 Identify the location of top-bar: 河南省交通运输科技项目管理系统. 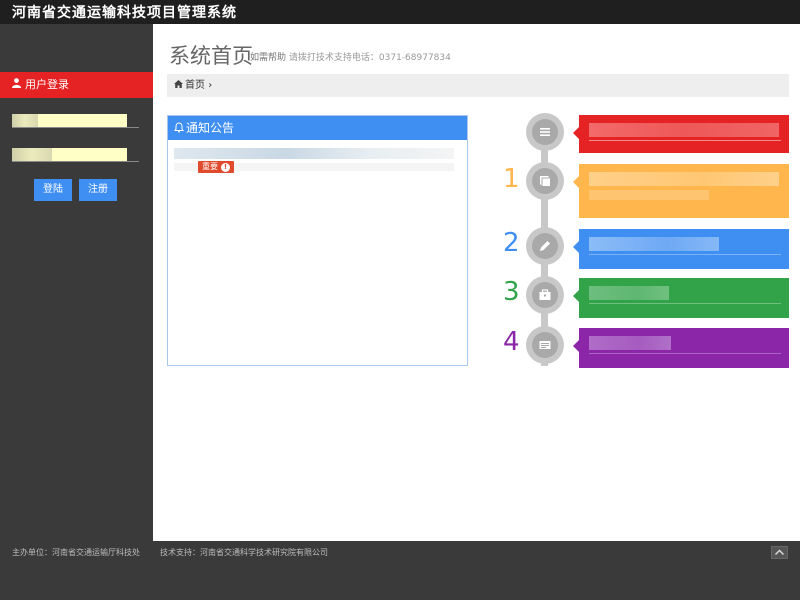
(400, 12).